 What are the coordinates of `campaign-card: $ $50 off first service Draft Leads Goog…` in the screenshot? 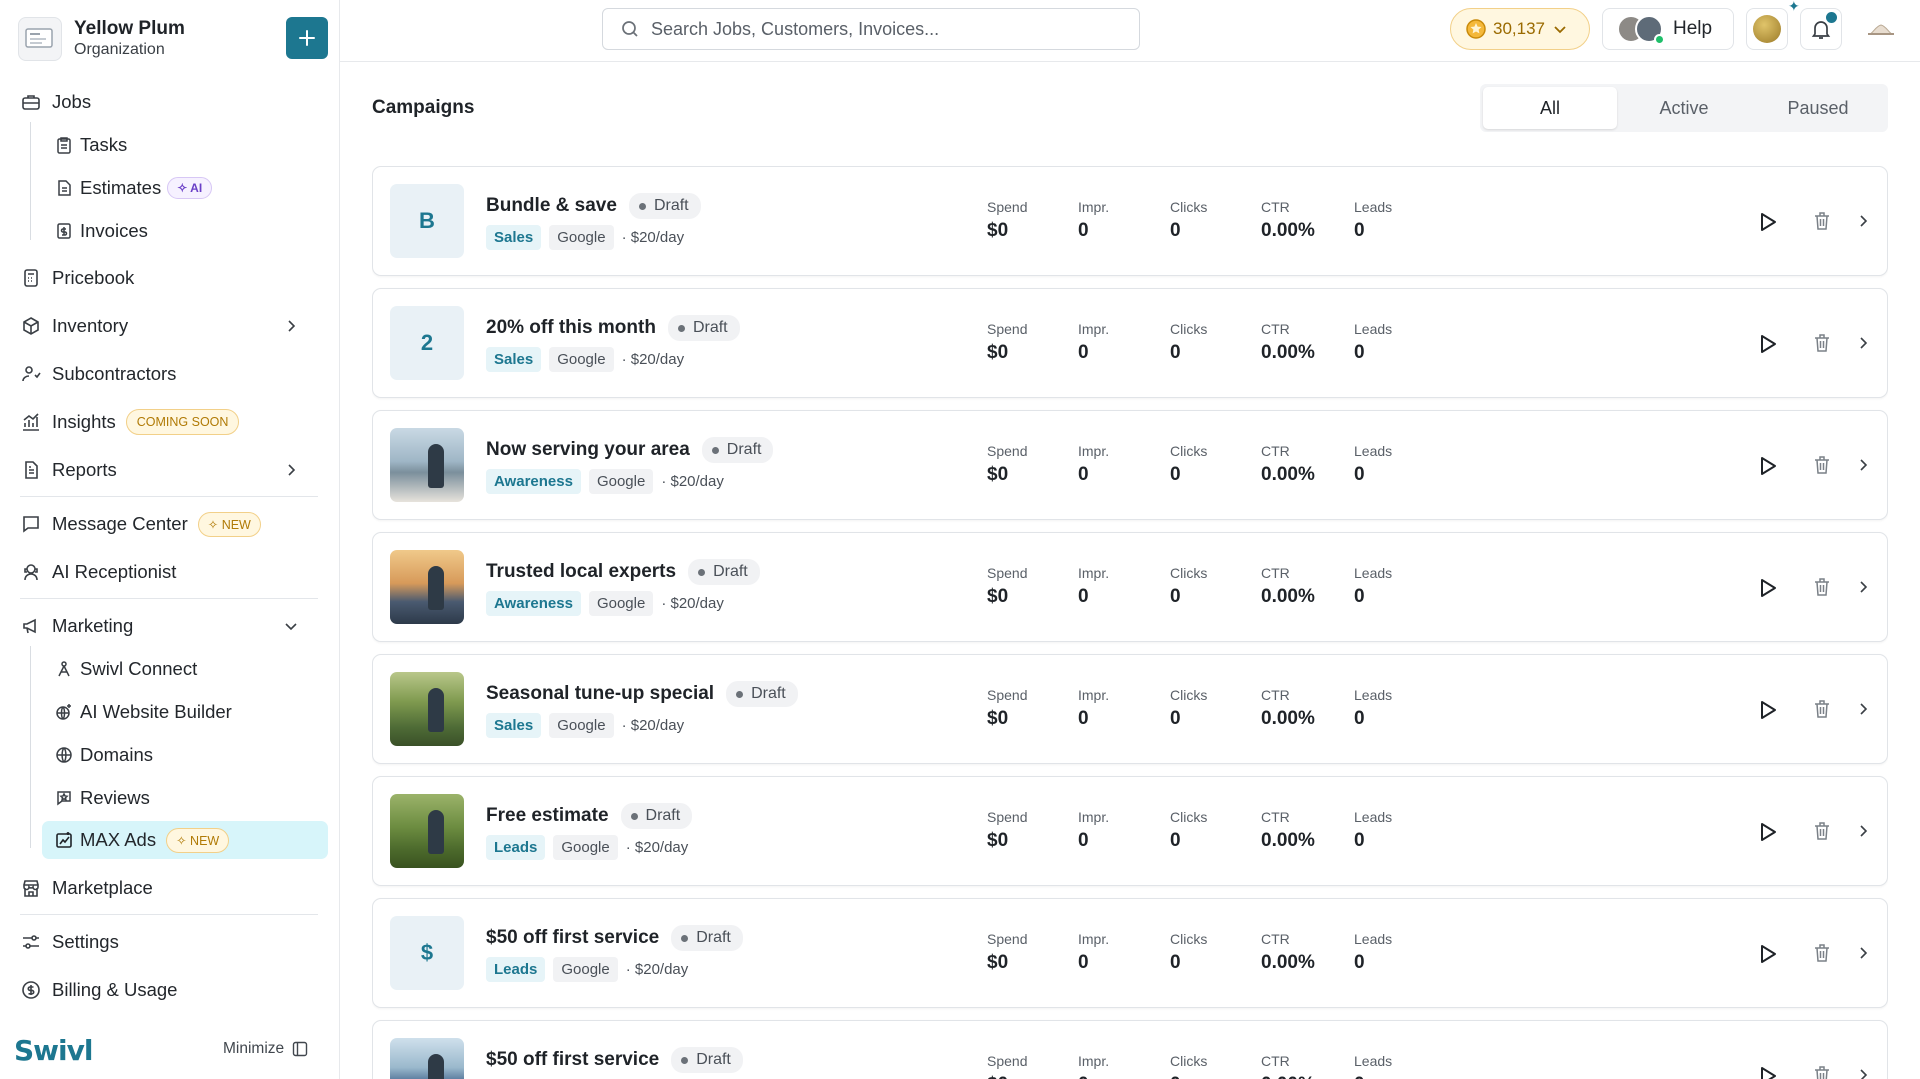 It's located at (1130, 953).